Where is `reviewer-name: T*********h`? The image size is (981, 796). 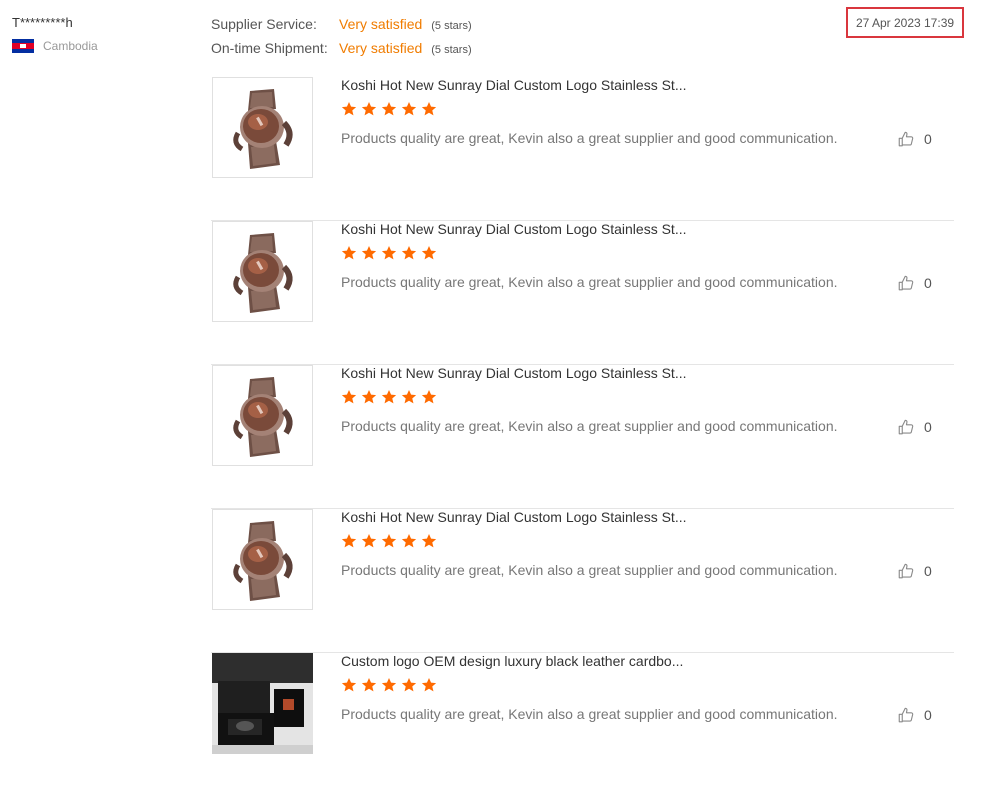 reviewer-name: T*********h is located at coordinates (42, 22).